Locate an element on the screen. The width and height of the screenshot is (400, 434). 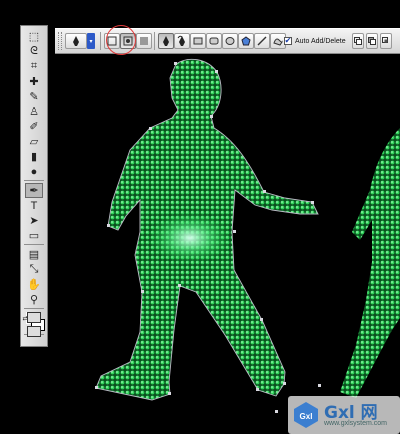
combine-add-button is located at coordinates (358, 41).